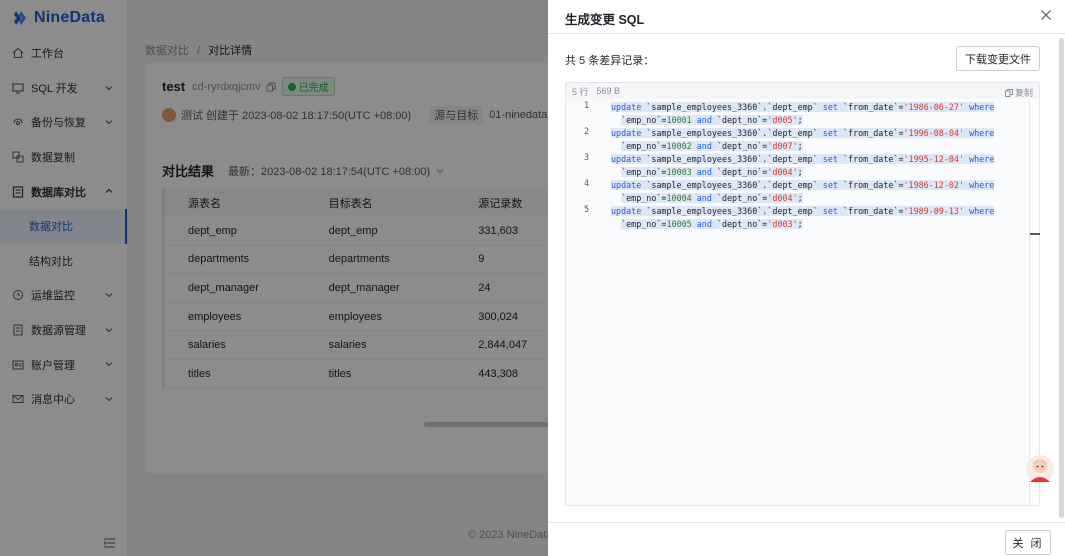  Describe the element at coordinates (1028, 542) in the screenshot. I see `close-button: 关 闭` at that location.